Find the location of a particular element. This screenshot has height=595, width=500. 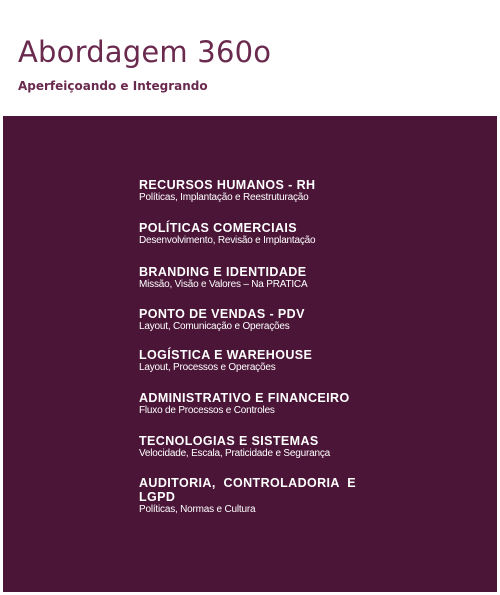

service-description: Desenvolvimento, Revisão e Implantação is located at coordinates (227, 240).